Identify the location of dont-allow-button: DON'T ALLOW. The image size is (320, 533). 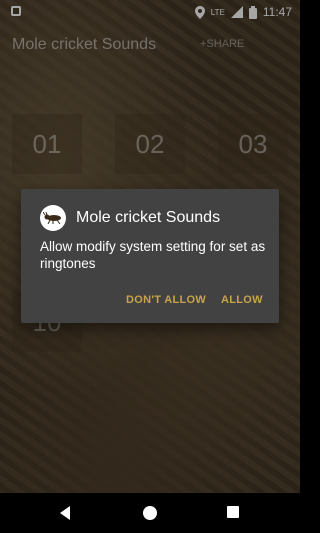
(166, 300).